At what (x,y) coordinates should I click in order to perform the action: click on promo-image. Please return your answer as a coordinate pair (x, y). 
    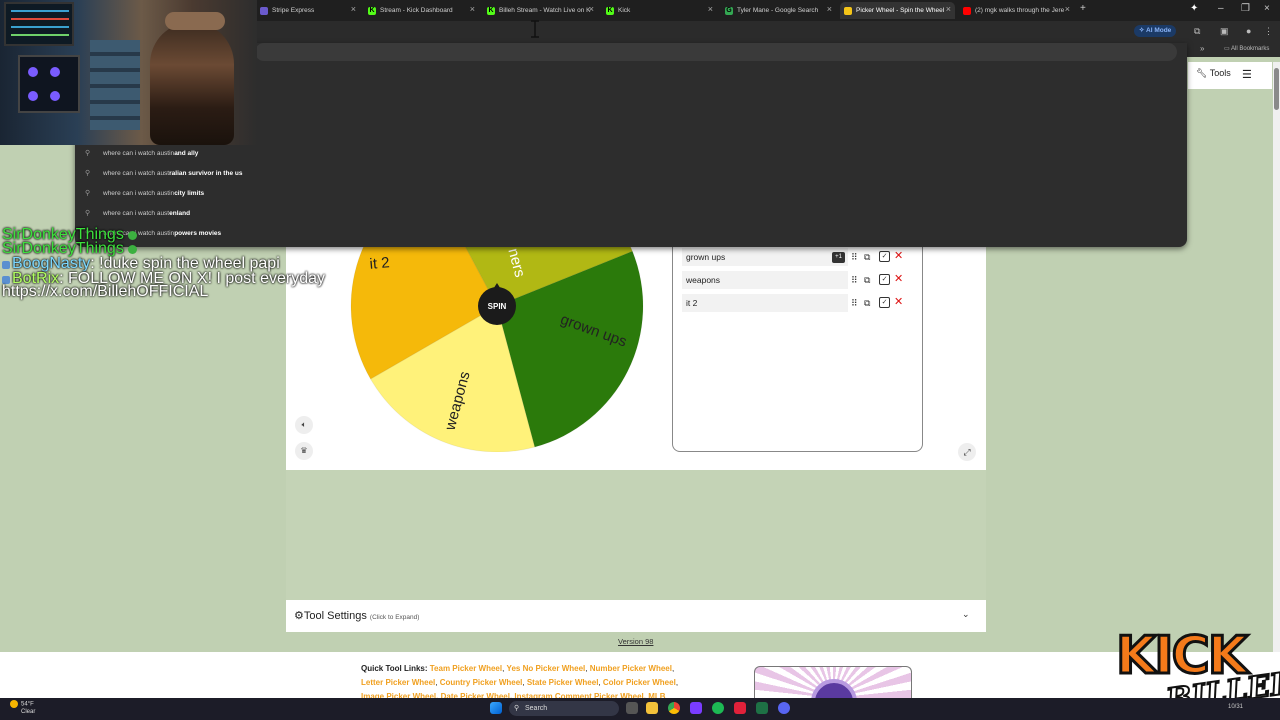
    Looking at the image, I should click on (833, 682).